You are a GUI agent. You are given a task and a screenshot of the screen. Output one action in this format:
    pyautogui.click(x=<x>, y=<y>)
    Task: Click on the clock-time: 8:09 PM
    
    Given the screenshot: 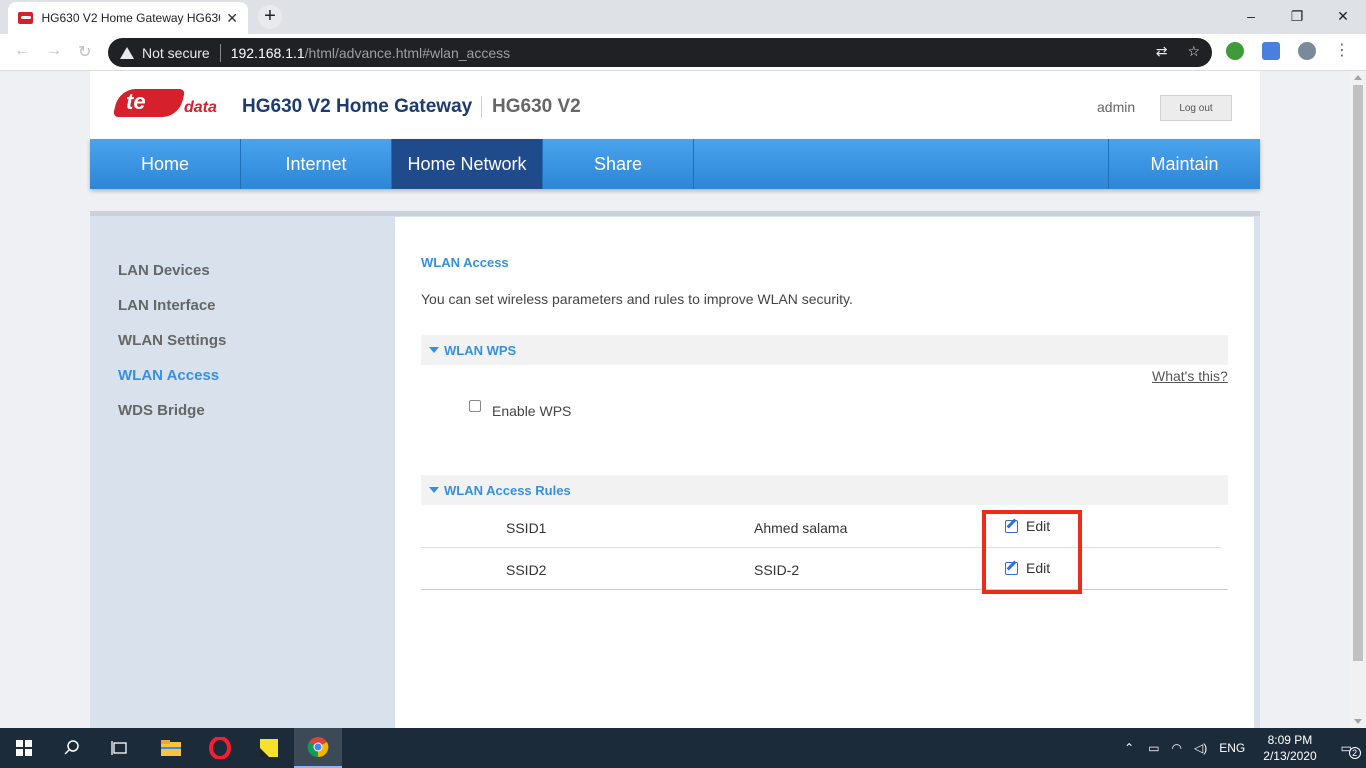 What is the action you would take?
    pyautogui.click(x=1290, y=740)
    